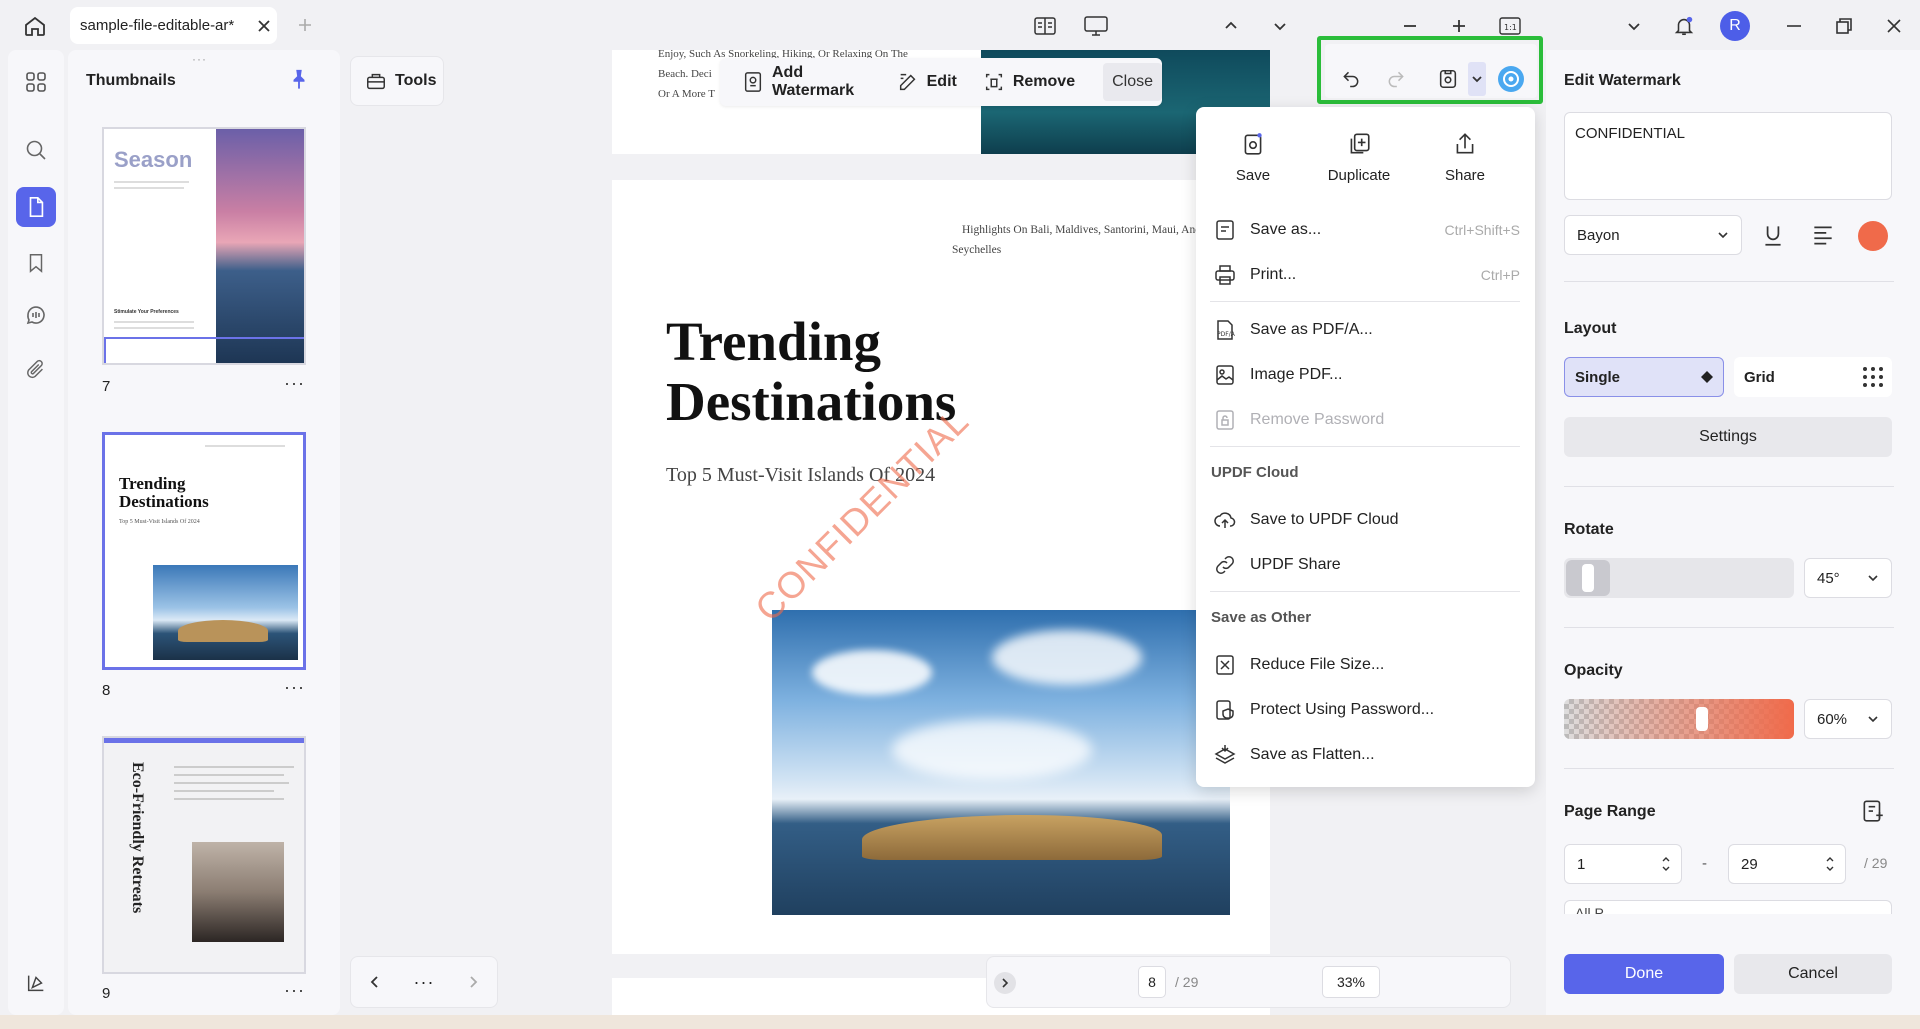 This screenshot has height=1029, width=1920. What do you see at coordinates (1588, 578) in the screenshot?
I see `rotate-slider-handle` at bounding box center [1588, 578].